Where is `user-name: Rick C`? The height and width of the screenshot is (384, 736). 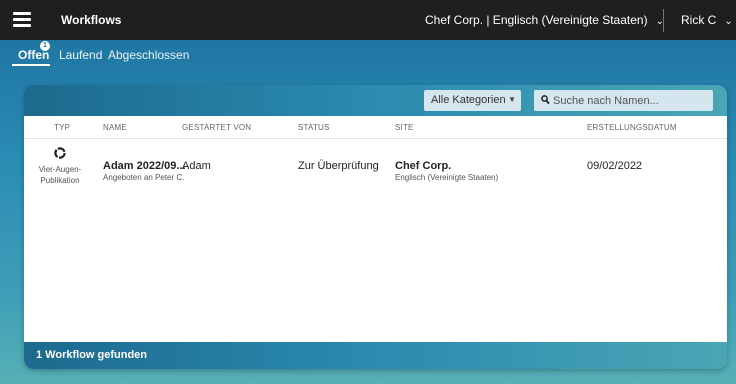
user-name: Rick C is located at coordinates (699, 20).